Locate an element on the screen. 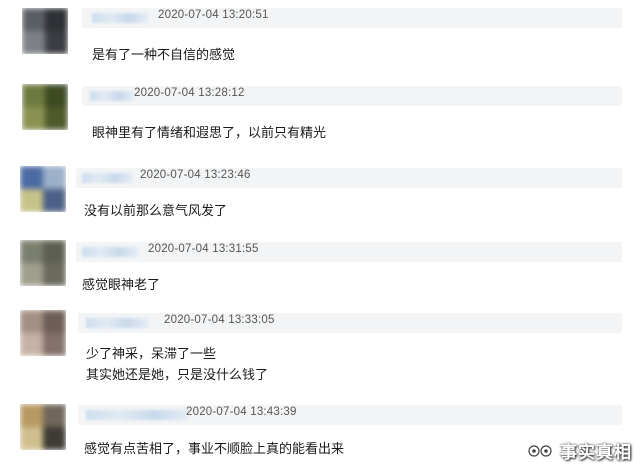  comment-timestamp: 2020-07-04 13:31:55 is located at coordinates (203, 249).